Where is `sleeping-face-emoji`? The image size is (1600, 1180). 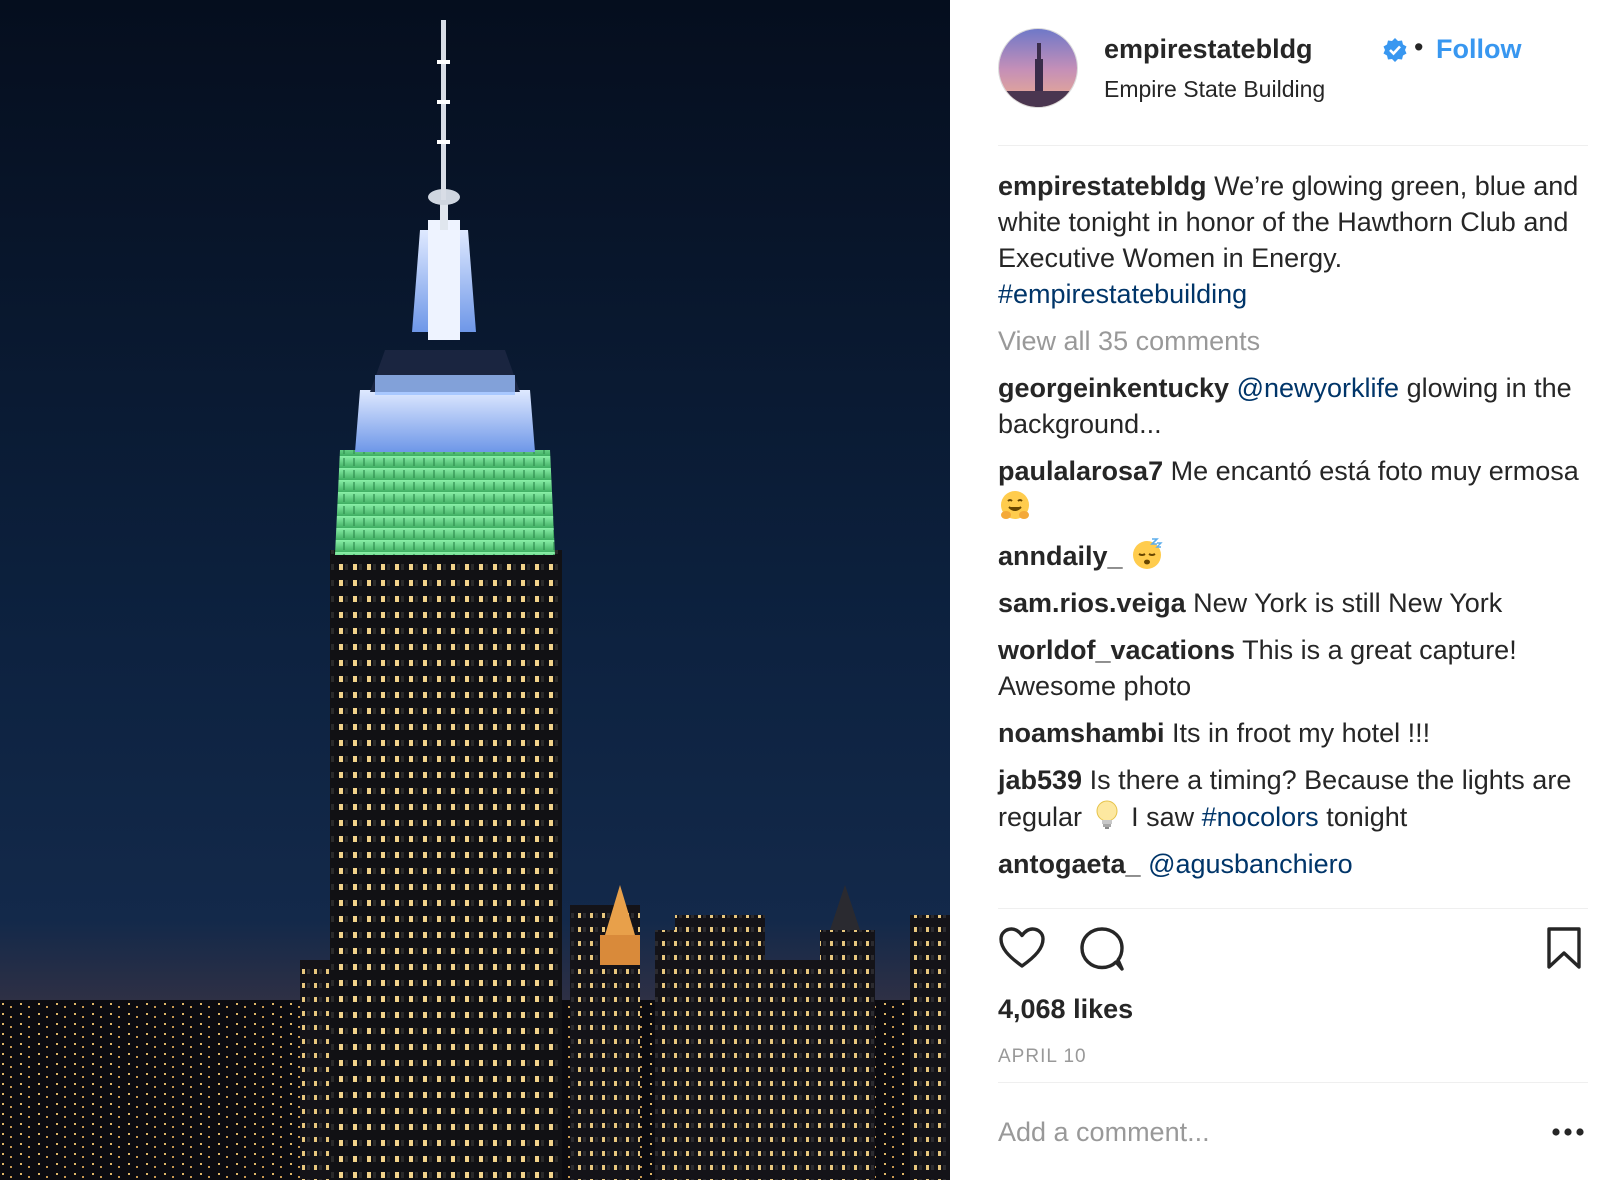
sleeping-face-emoji is located at coordinates (1148, 553).